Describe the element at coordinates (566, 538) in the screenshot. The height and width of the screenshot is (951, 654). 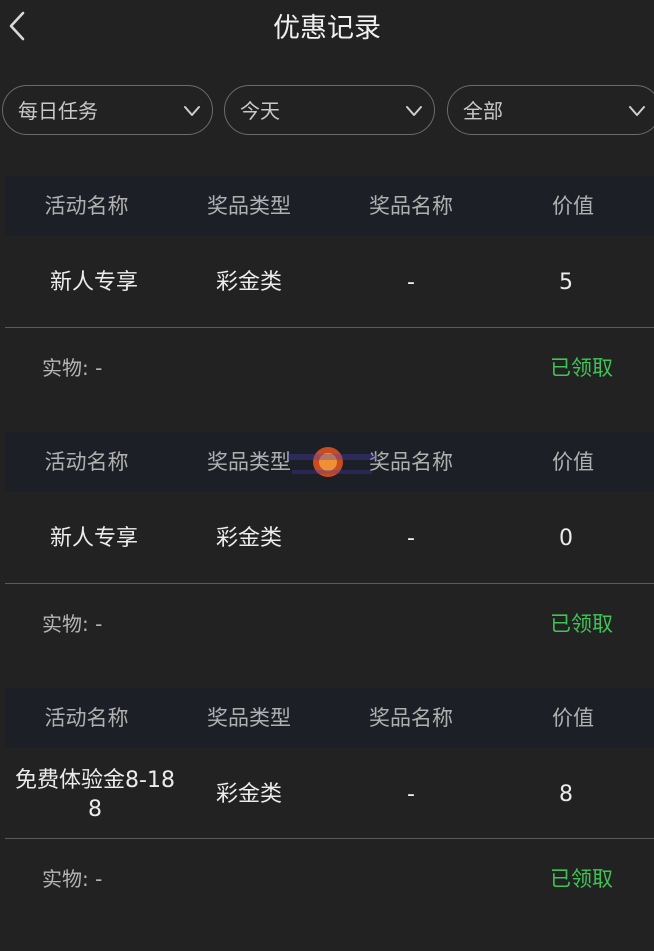
I see `cell-value: 0` at that location.